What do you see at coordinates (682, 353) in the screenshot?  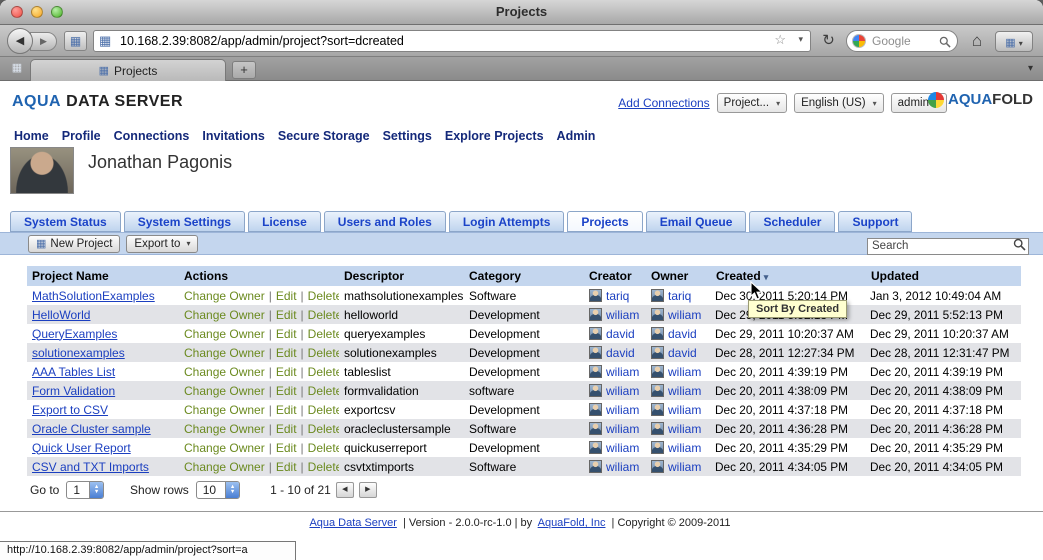 I see `owner-link: david` at bounding box center [682, 353].